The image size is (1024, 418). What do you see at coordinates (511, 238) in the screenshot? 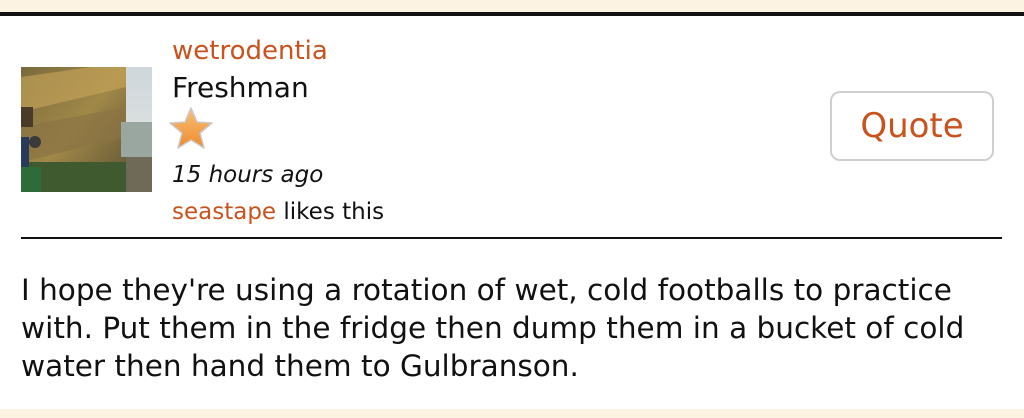
I see `post-divider` at bounding box center [511, 238].